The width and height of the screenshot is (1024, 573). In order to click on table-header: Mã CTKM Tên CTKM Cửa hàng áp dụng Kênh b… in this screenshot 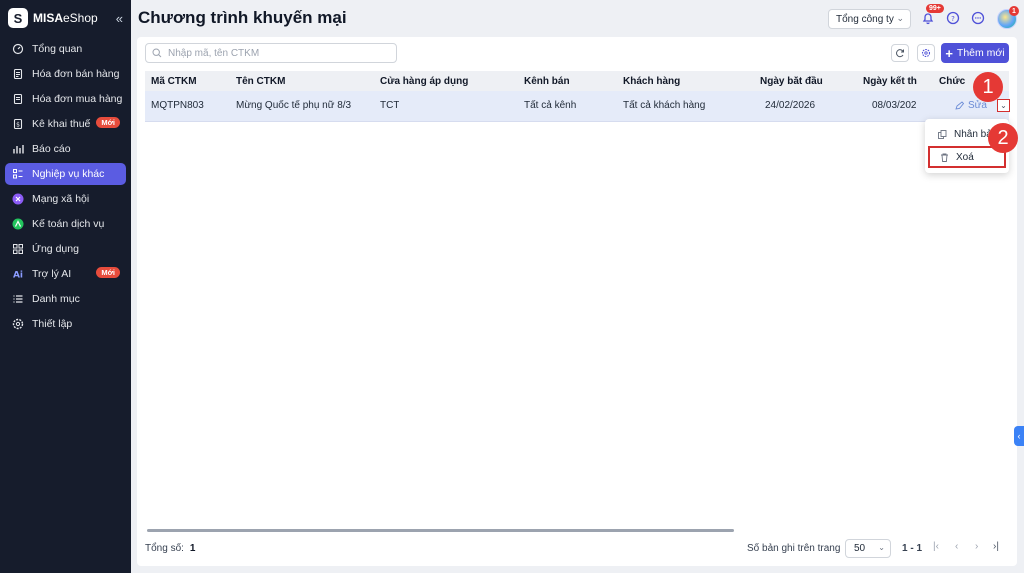, I will do `click(577, 81)`.